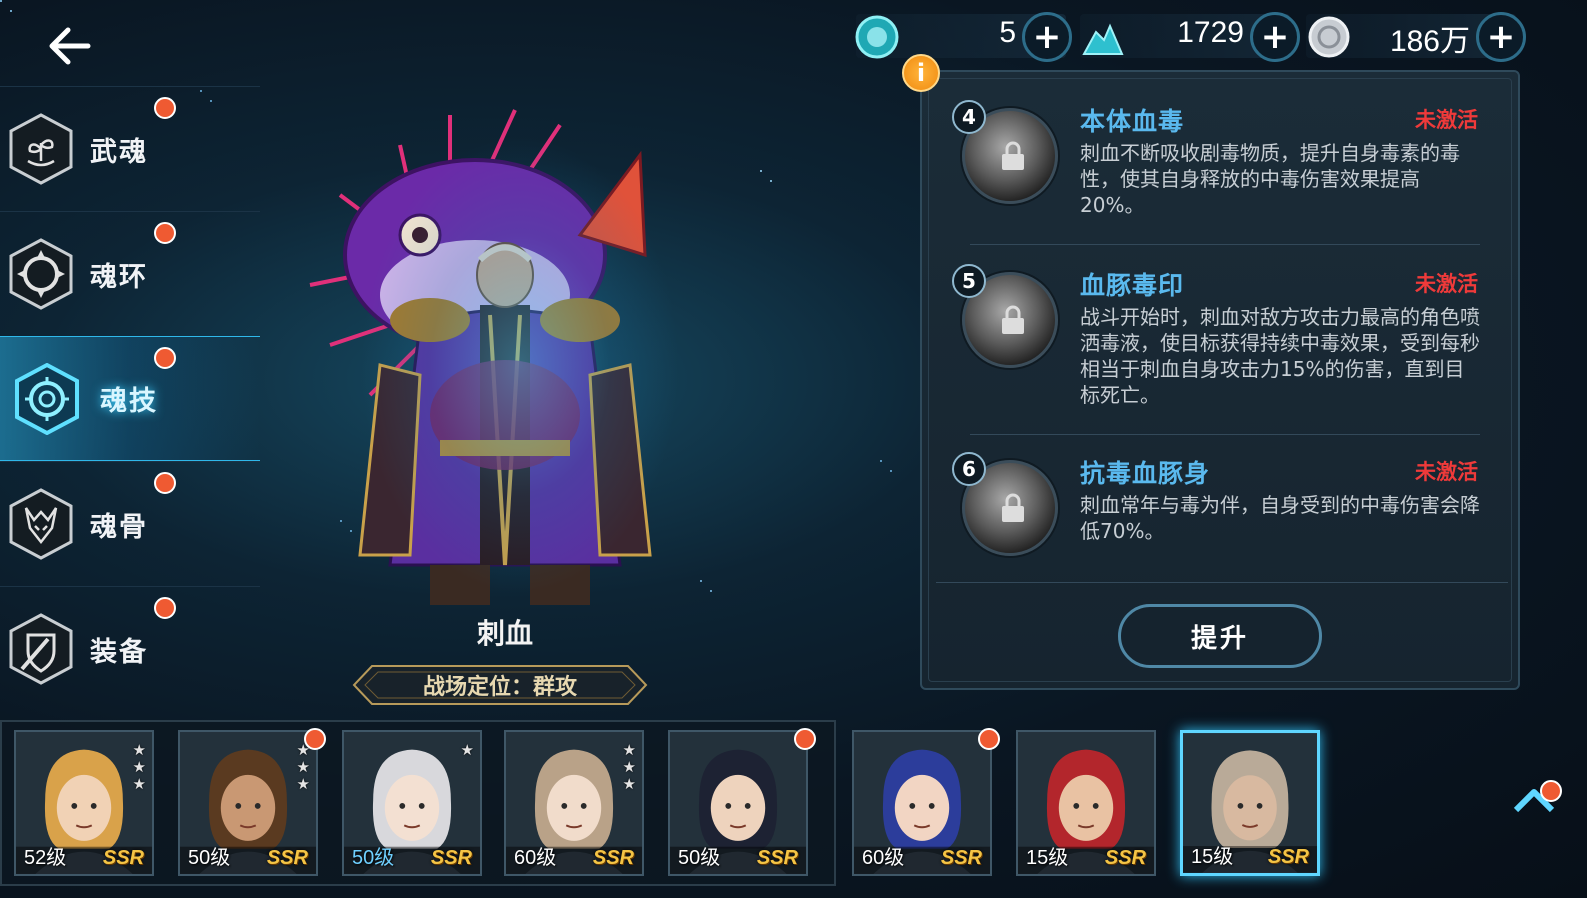 The height and width of the screenshot is (898, 1587). What do you see at coordinates (84, 803) in the screenshot?
I see `hero-card: 52级 SSR ★ ★ ★` at bounding box center [84, 803].